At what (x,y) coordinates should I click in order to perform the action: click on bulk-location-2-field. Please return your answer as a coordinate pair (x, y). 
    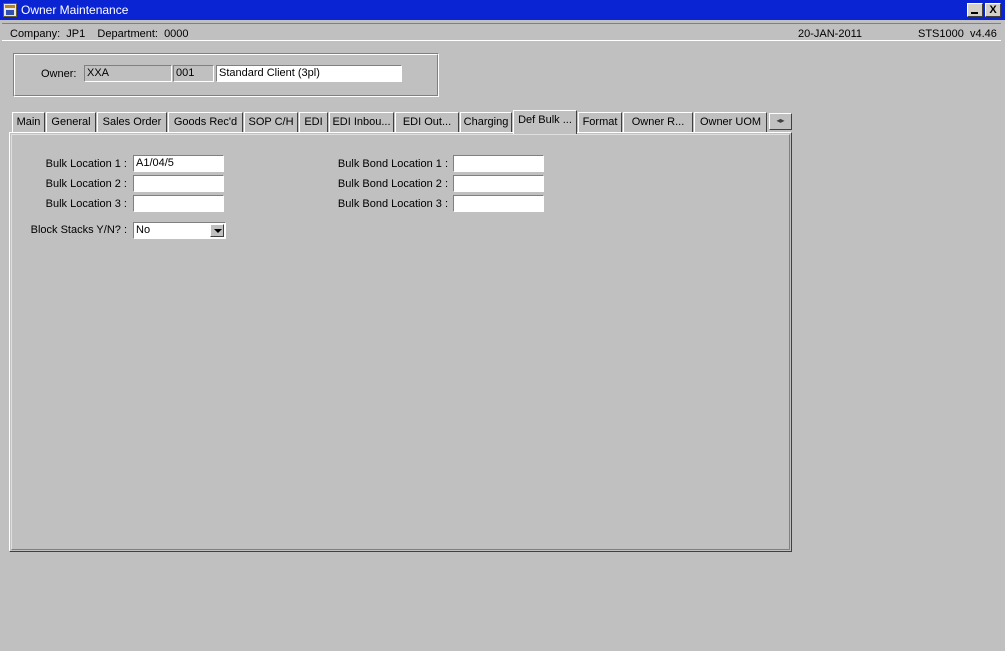
    Looking at the image, I should click on (178, 183).